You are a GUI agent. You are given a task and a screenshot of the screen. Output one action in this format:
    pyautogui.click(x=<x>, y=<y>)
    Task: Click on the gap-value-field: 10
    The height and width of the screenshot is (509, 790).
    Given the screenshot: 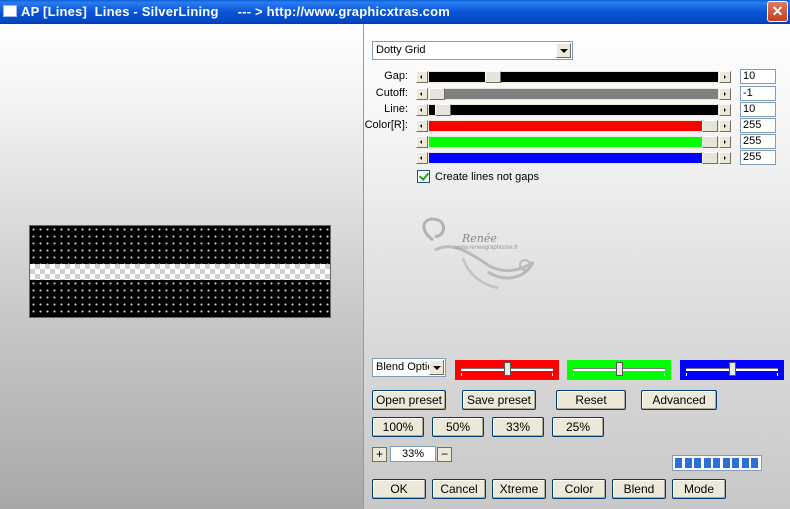 What is the action you would take?
    pyautogui.click(x=758, y=76)
    